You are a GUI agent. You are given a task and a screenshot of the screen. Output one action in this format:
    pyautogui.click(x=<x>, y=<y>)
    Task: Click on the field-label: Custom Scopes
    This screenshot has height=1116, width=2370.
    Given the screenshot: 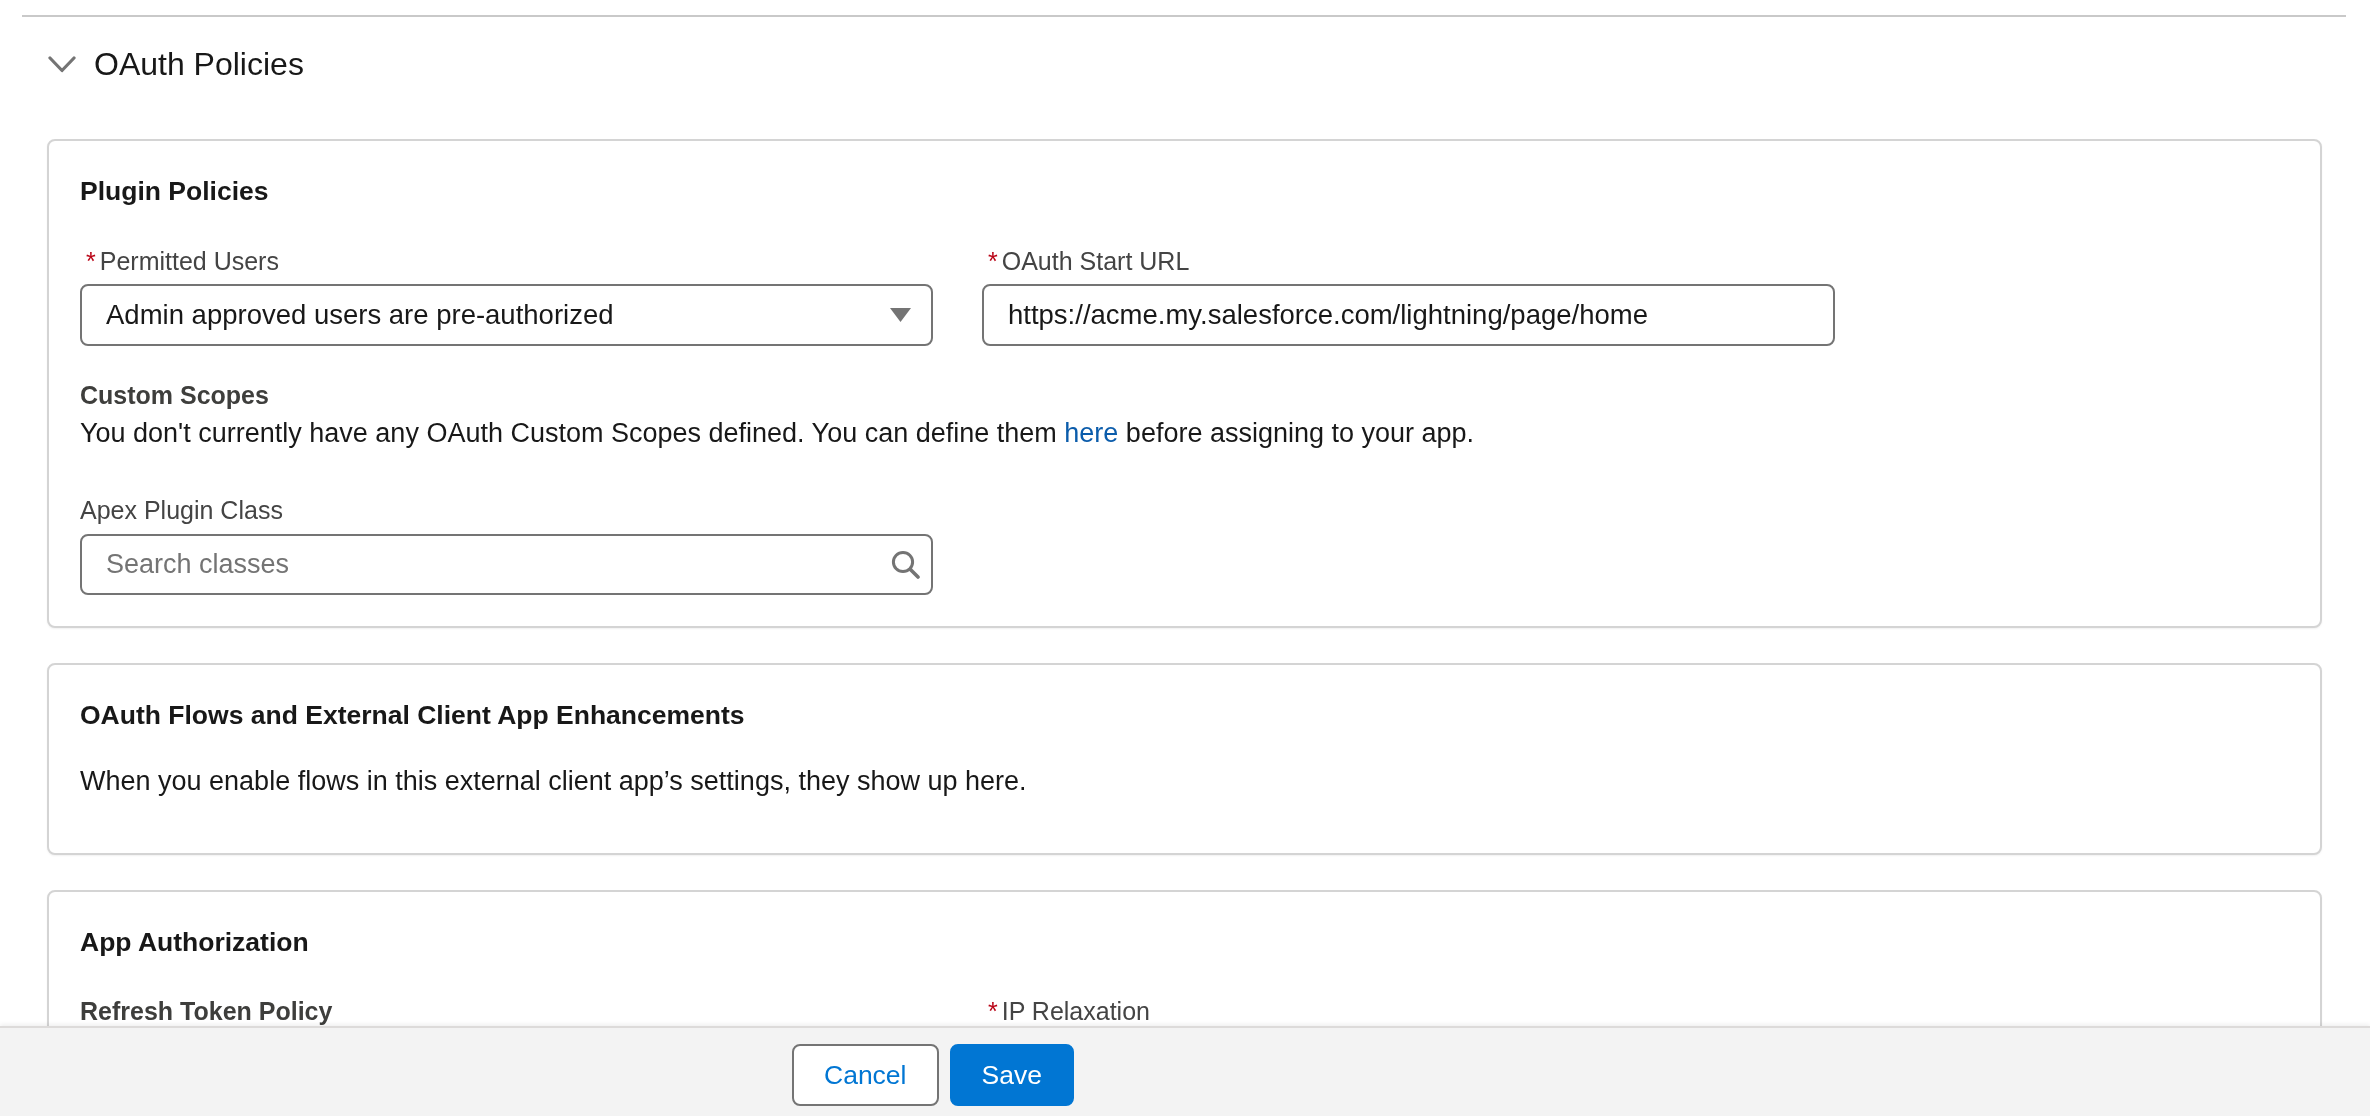 What is the action you would take?
    pyautogui.click(x=174, y=395)
    